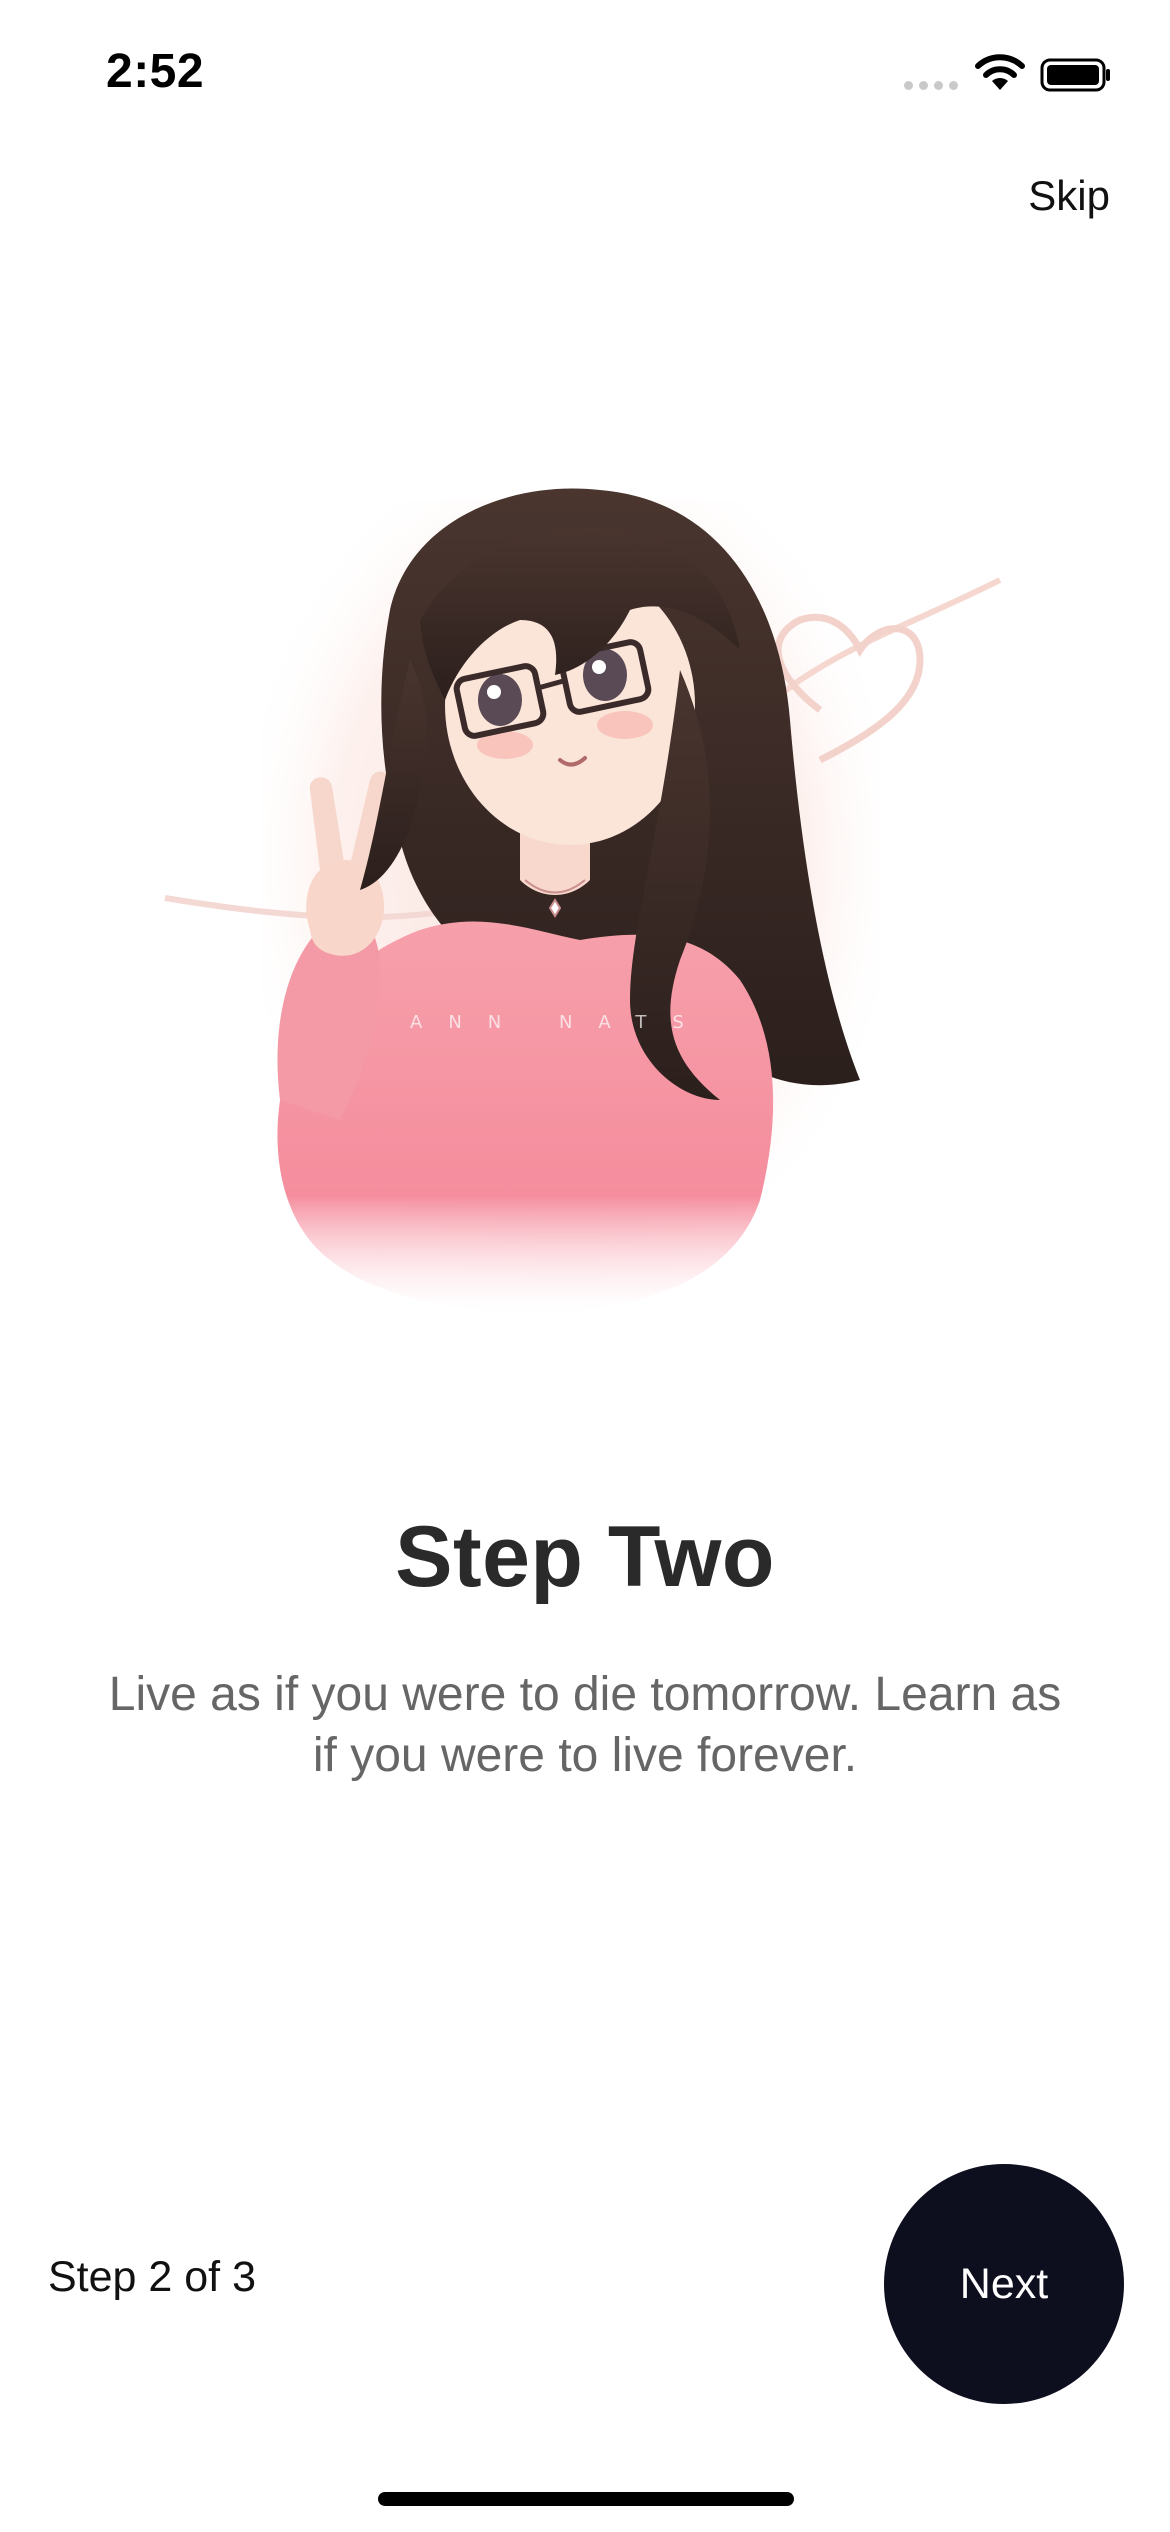  Describe the element at coordinates (1075, 75) in the screenshot. I see `battery-icon` at that location.